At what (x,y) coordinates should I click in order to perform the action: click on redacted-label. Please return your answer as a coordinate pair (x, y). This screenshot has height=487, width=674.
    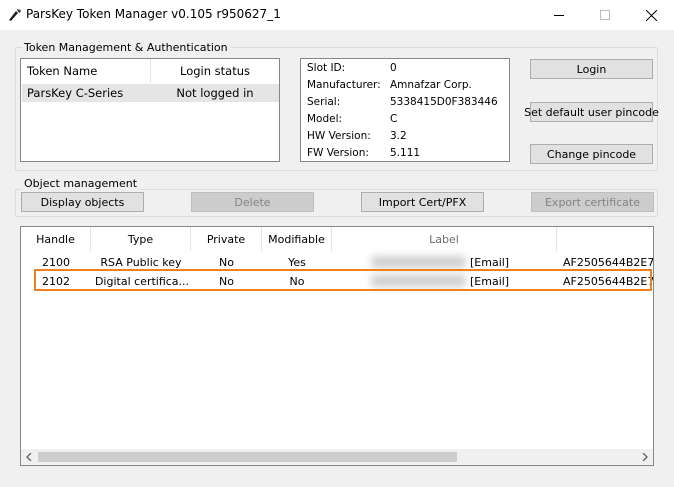
    Looking at the image, I should click on (418, 262).